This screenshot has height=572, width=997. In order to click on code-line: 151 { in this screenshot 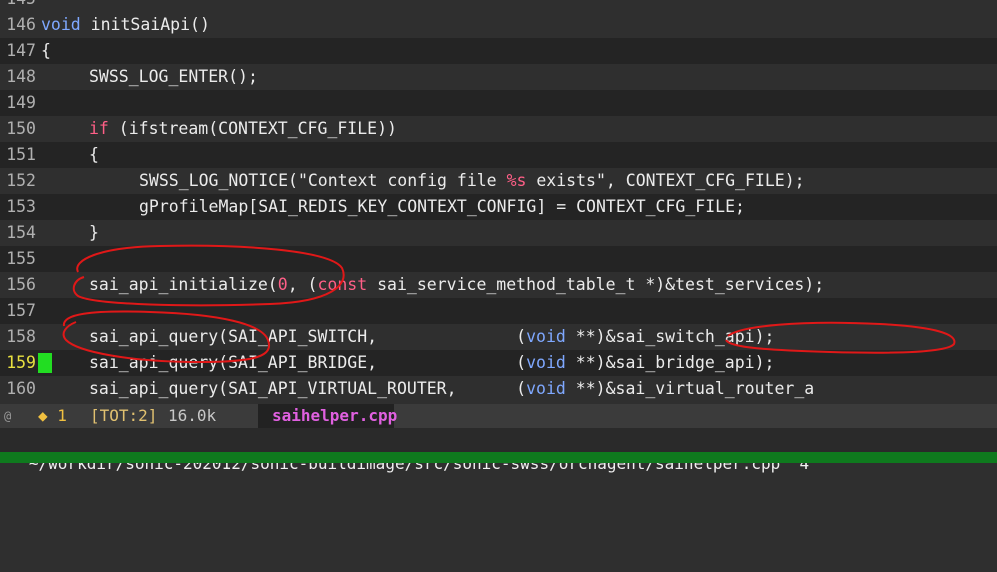, I will do `click(498, 155)`.